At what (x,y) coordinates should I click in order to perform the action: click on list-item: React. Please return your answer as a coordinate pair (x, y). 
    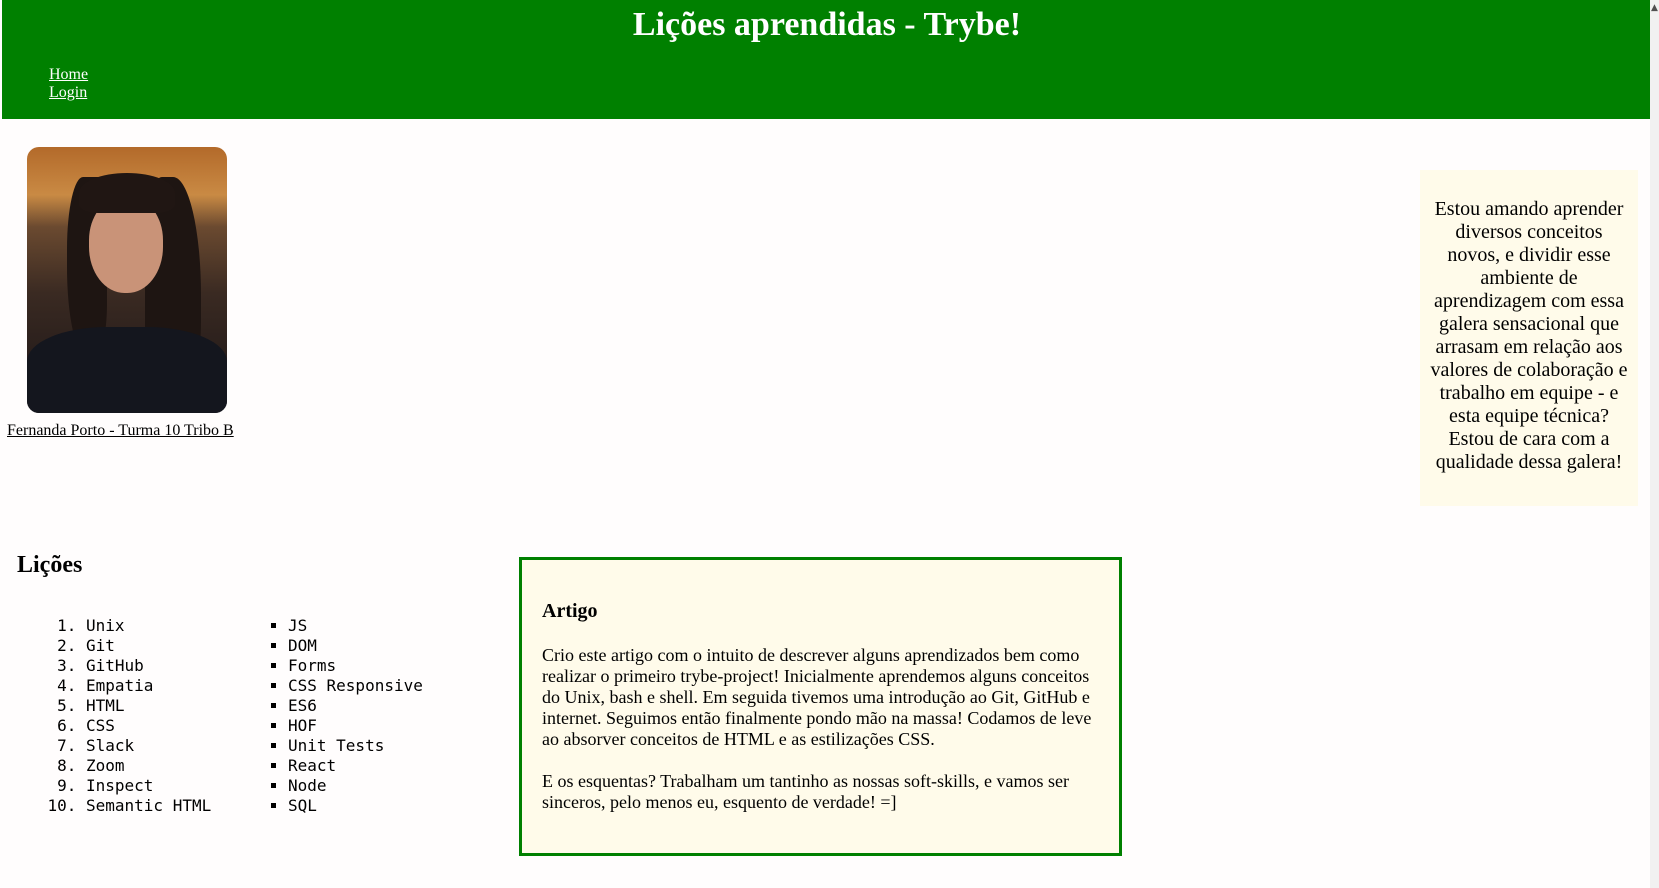
    Looking at the image, I should click on (355, 766).